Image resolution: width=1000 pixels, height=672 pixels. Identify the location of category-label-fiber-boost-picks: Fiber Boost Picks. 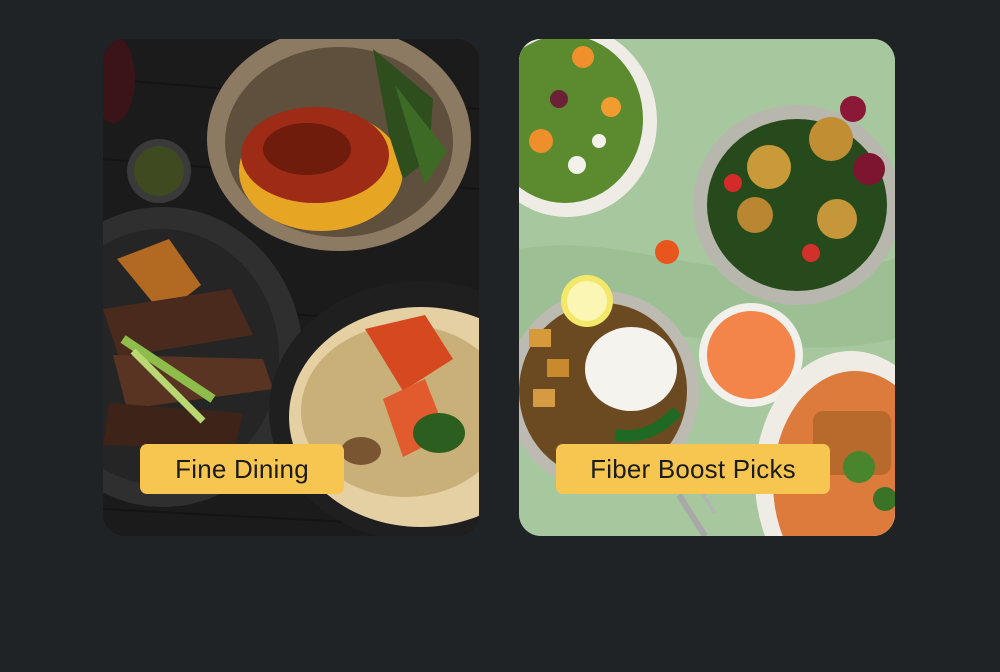
(693, 469).